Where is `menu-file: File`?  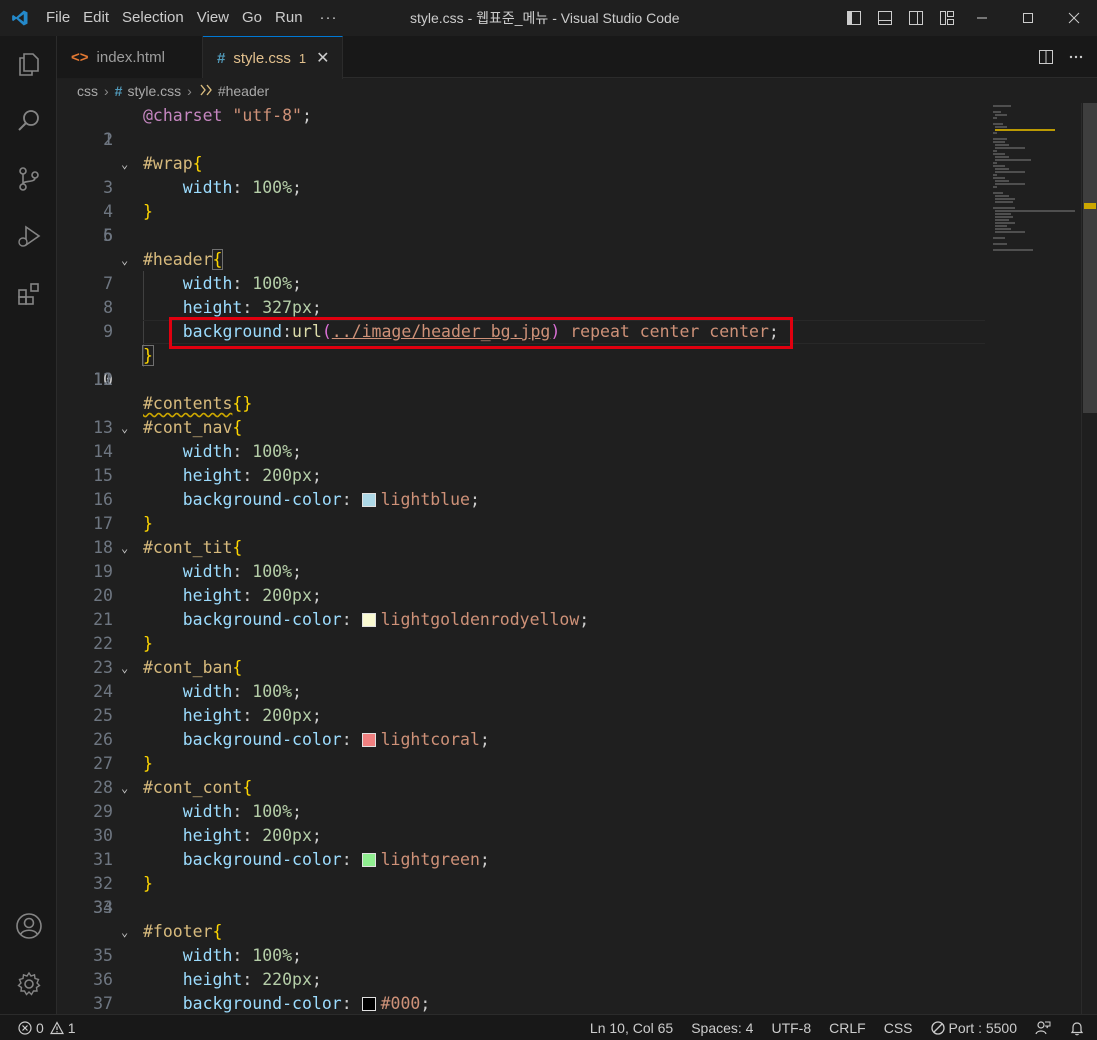
menu-file: File is located at coordinates (58, 18).